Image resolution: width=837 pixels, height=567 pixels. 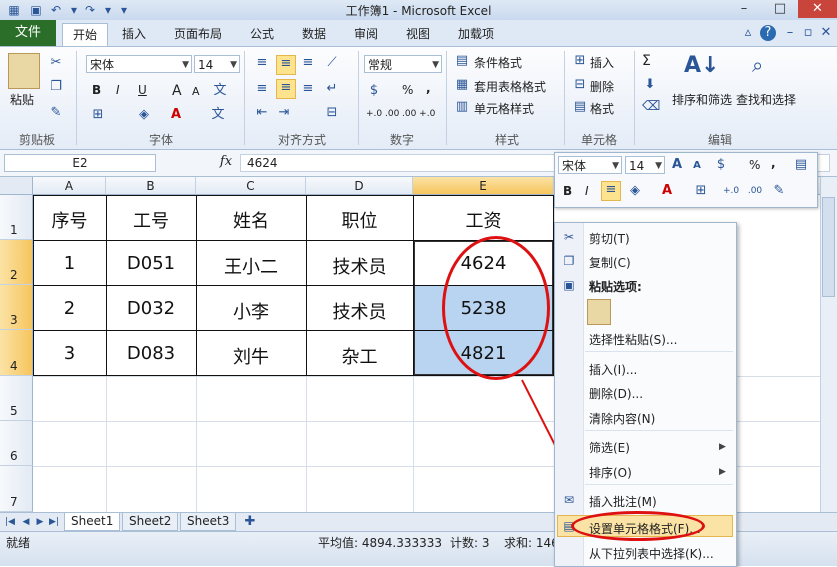 I want to click on first-sheet-icon: |◀, so click(x=10, y=522).